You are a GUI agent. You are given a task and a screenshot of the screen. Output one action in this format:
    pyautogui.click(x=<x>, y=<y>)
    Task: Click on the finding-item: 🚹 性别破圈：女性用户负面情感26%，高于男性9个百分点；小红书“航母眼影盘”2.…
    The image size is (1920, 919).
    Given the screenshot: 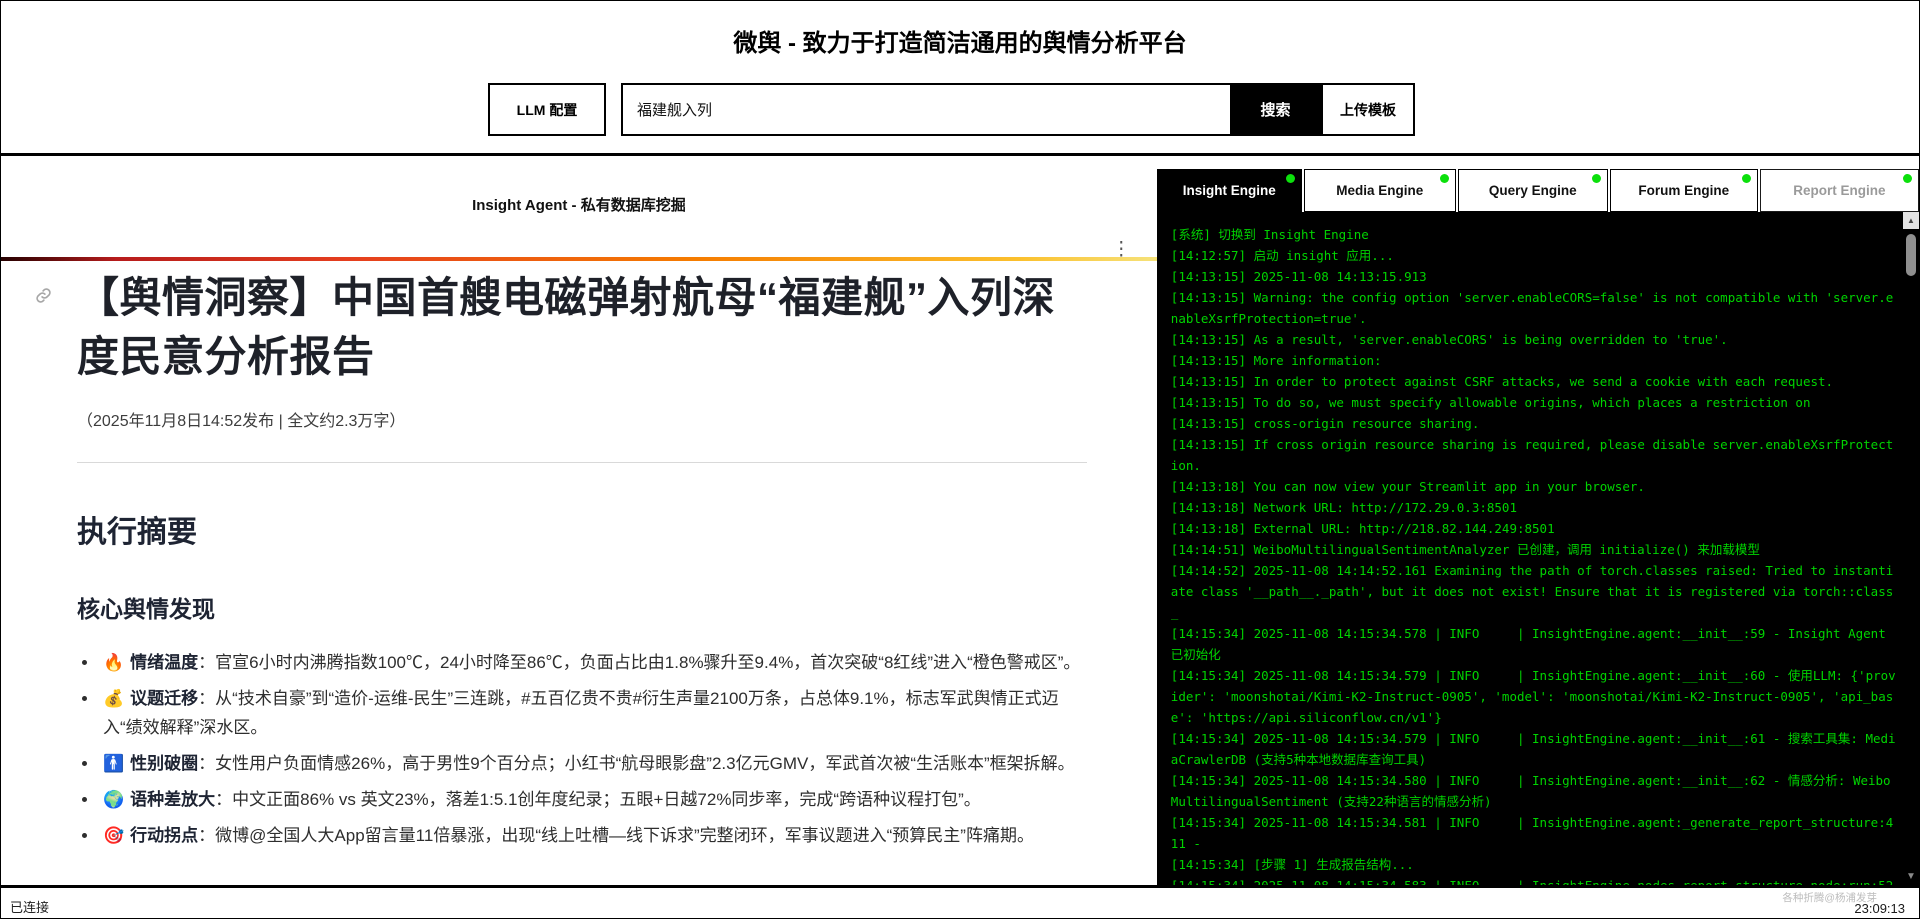 What is the action you would take?
    pyautogui.click(x=593, y=763)
    